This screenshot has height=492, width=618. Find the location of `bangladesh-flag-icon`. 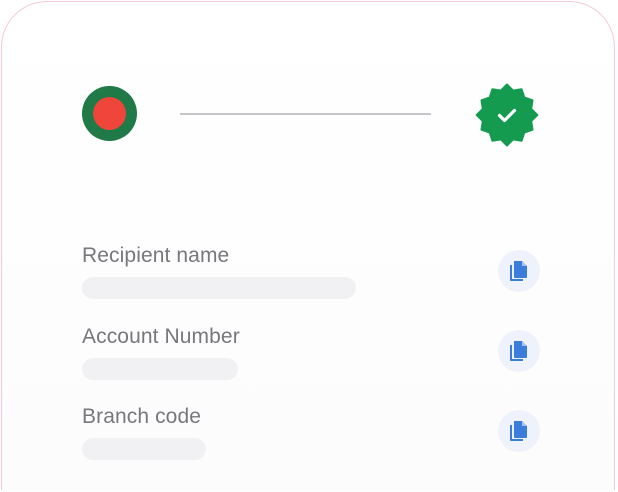

bangladesh-flag-icon is located at coordinates (109, 113).